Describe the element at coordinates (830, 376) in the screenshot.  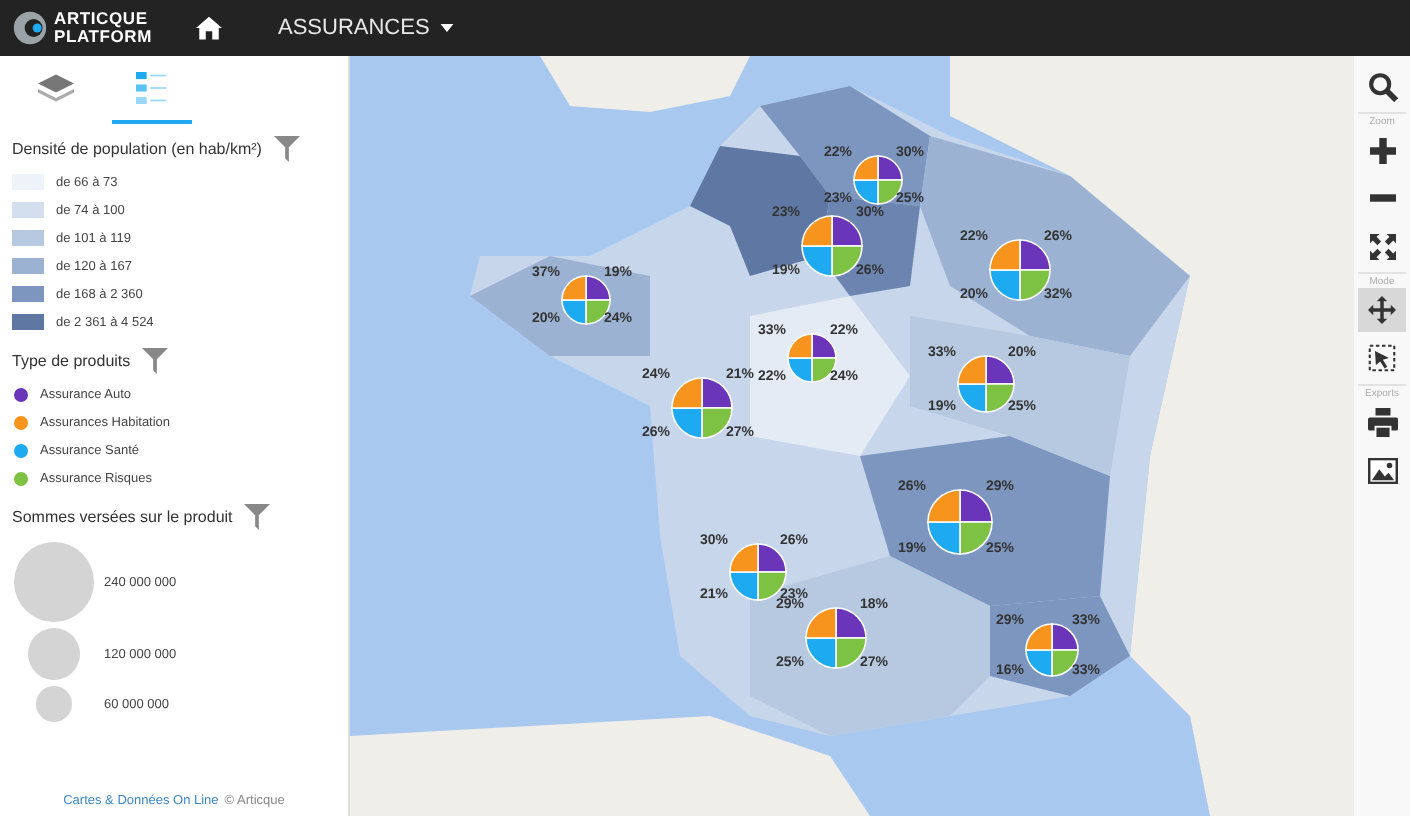
I see `region-shape` at that location.